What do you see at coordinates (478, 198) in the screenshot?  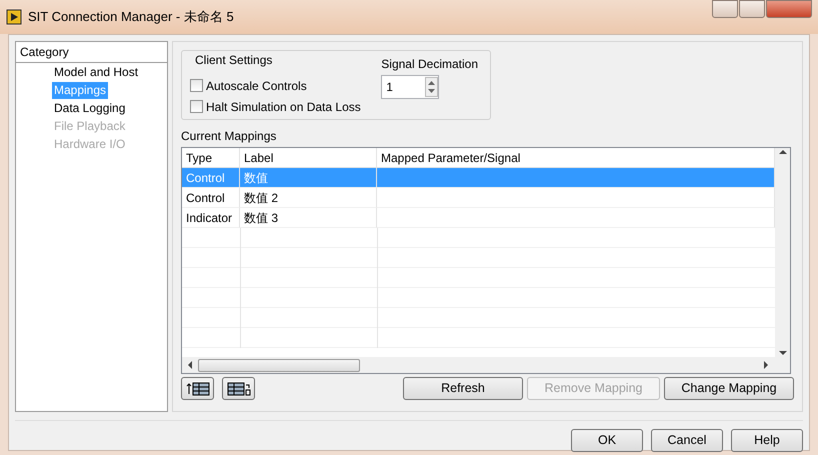 I see `table-row: Control 数值 2` at bounding box center [478, 198].